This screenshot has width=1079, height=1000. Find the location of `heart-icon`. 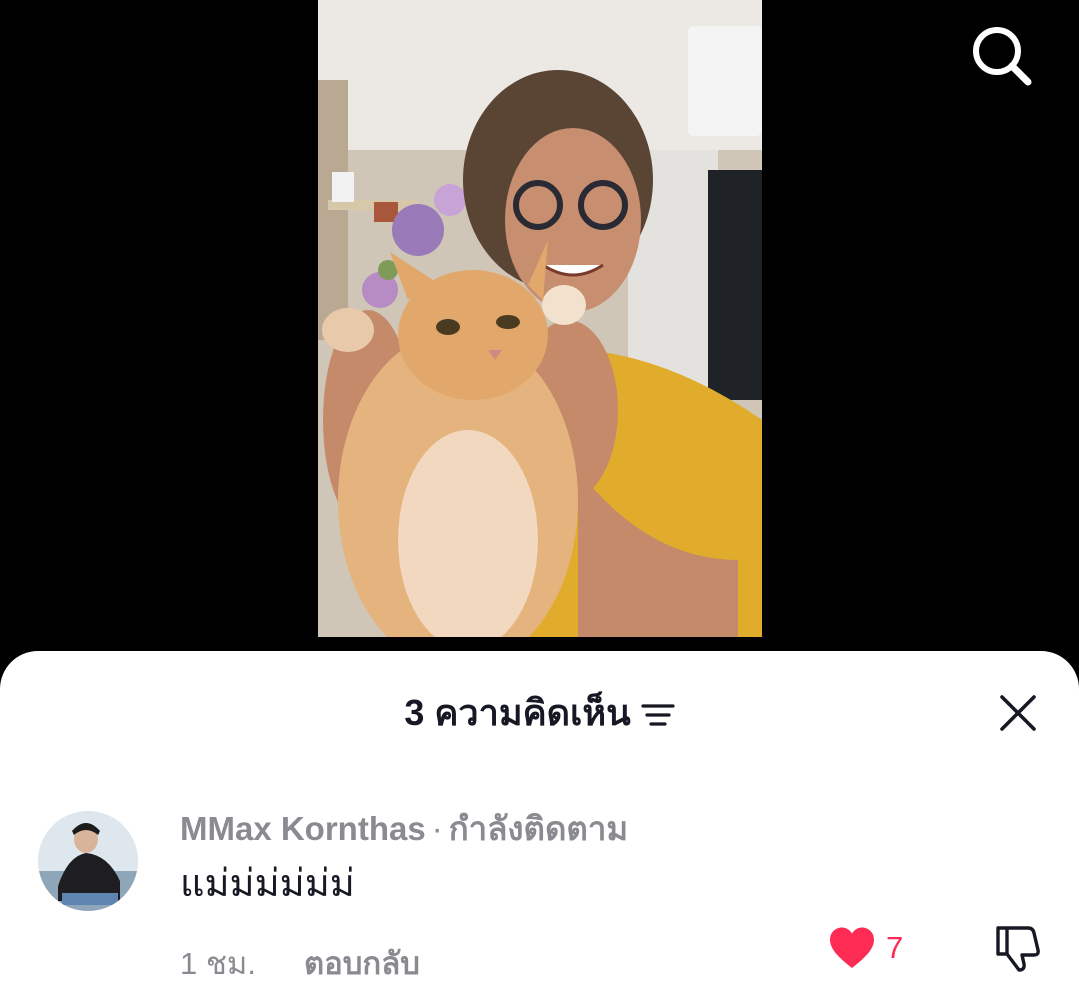

heart-icon is located at coordinates (852, 947).